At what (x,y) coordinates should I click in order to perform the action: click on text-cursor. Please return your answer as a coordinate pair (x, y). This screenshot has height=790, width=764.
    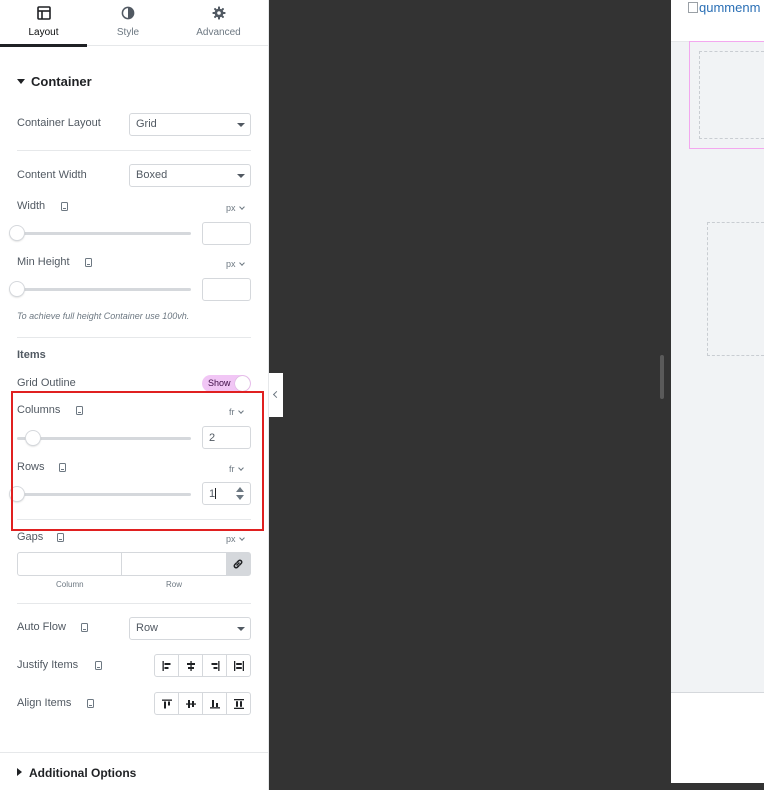
    Looking at the image, I should click on (216, 493).